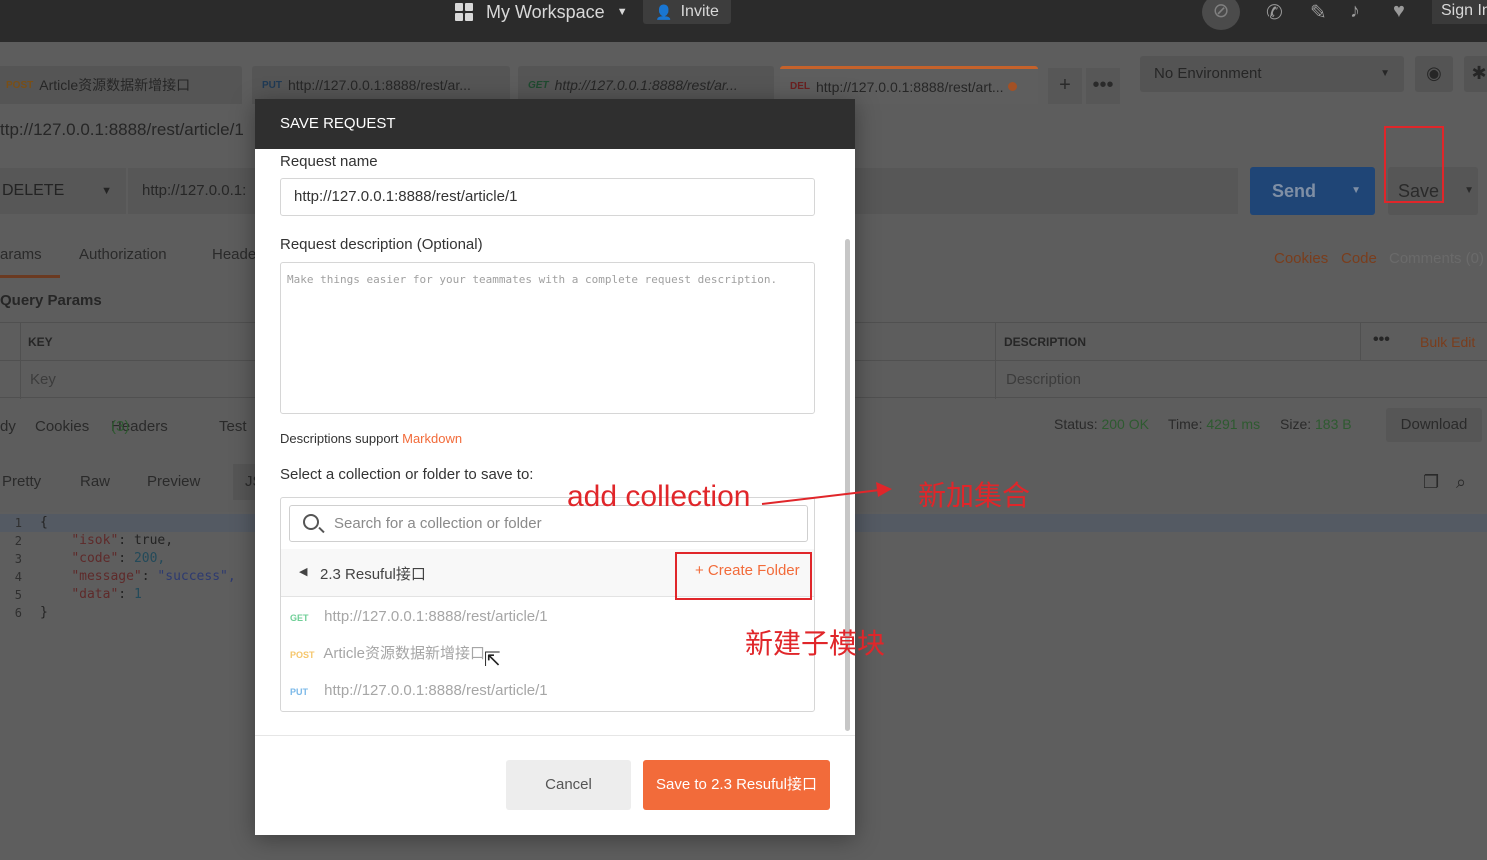 The height and width of the screenshot is (860, 1487). Describe the element at coordinates (547, 197) in the screenshot. I see `request-name-input: http://127.0.0.1:8888/rest/article/1` at that location.